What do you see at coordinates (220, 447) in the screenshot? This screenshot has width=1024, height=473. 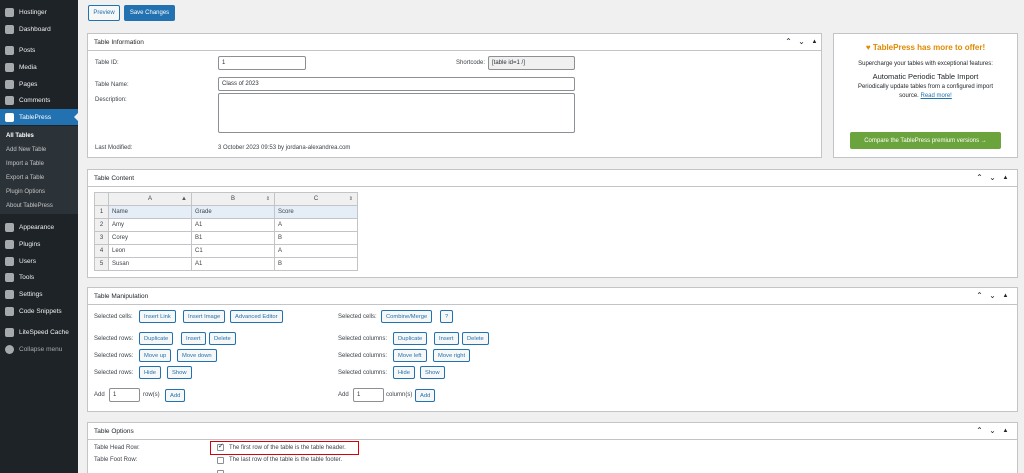 I see `table-head-checkbox: ✓` at bounding box center [220, 447].